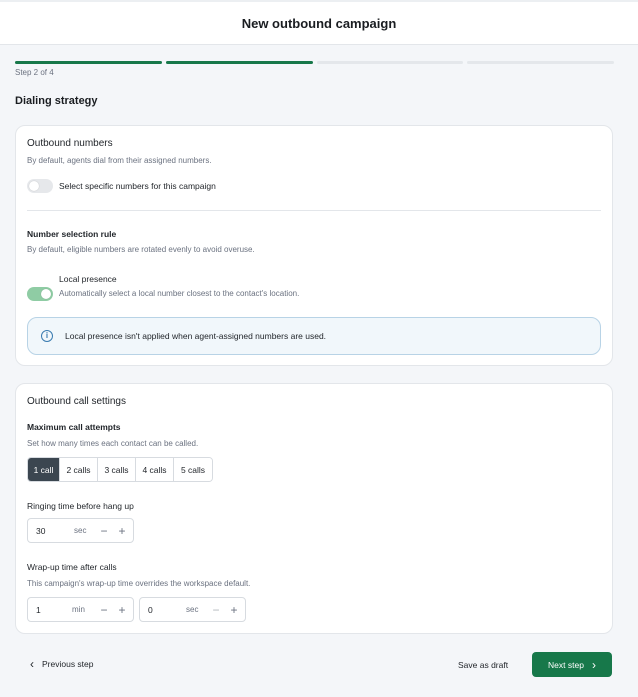  What do you see at coordinates (32, 664) in the screenshot?
I see `chevron-left-icon: ‹` at bounding box center [32, 664].